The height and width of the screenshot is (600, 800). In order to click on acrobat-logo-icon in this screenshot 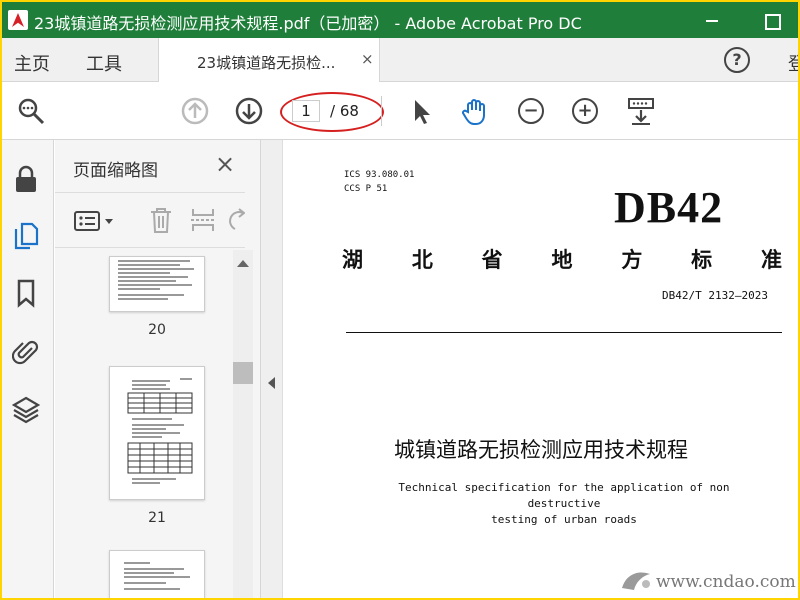, I will do `click(18, 20)`.